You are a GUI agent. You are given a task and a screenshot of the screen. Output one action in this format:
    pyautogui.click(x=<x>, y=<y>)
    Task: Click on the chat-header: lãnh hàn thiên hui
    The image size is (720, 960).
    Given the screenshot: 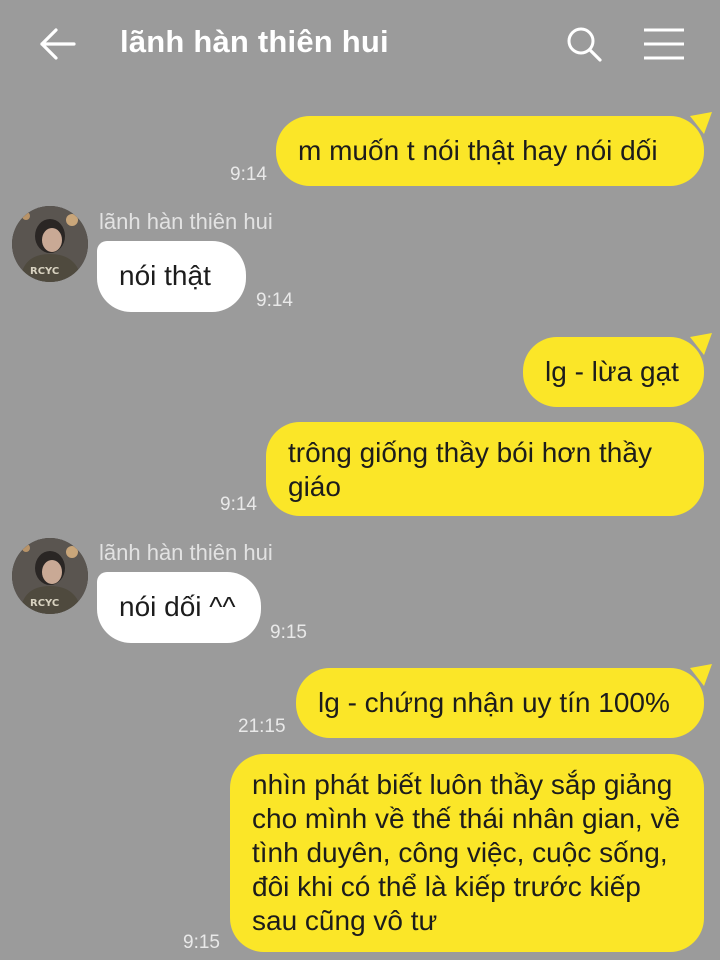 What is the action you would take?
    pyautogui.click(x=360, y=44)
    